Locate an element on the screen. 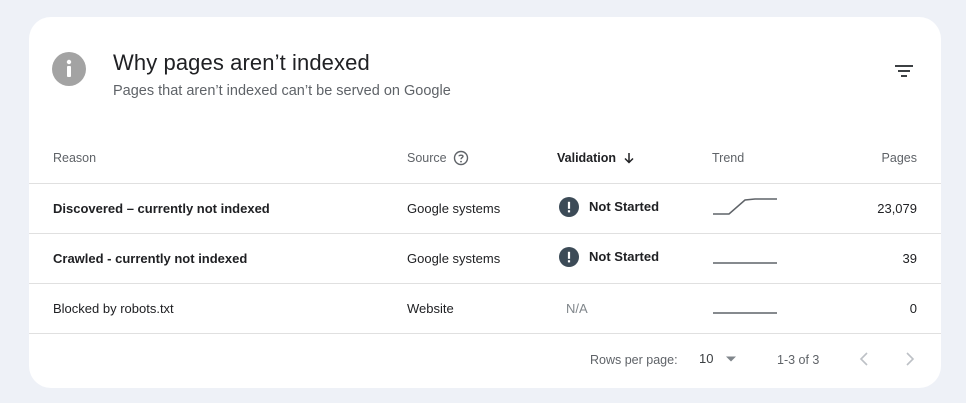 This screenshot has height=403, width=966. row-validation: N/A is located at coordinates (634, 308).